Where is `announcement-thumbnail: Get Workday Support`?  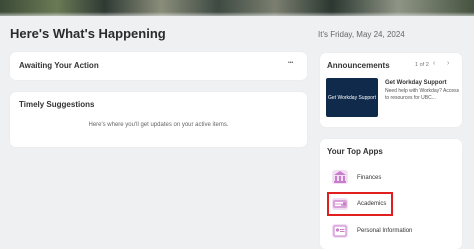 announcement-thumbnail: Get Workday Support is located at coordinates (352, 97).